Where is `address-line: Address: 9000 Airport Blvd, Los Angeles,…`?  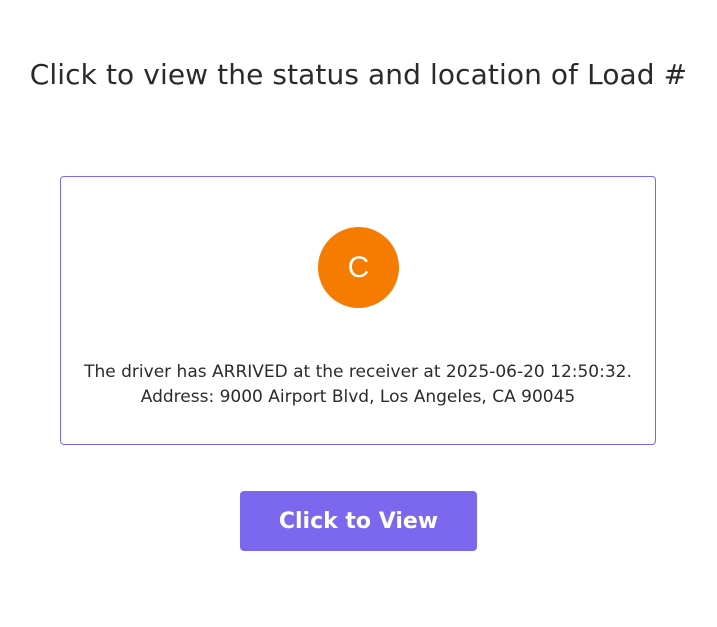 address-line: Address: 9000 Airport Blvd, Los Angeles,… is located at coordinates (358, 397).